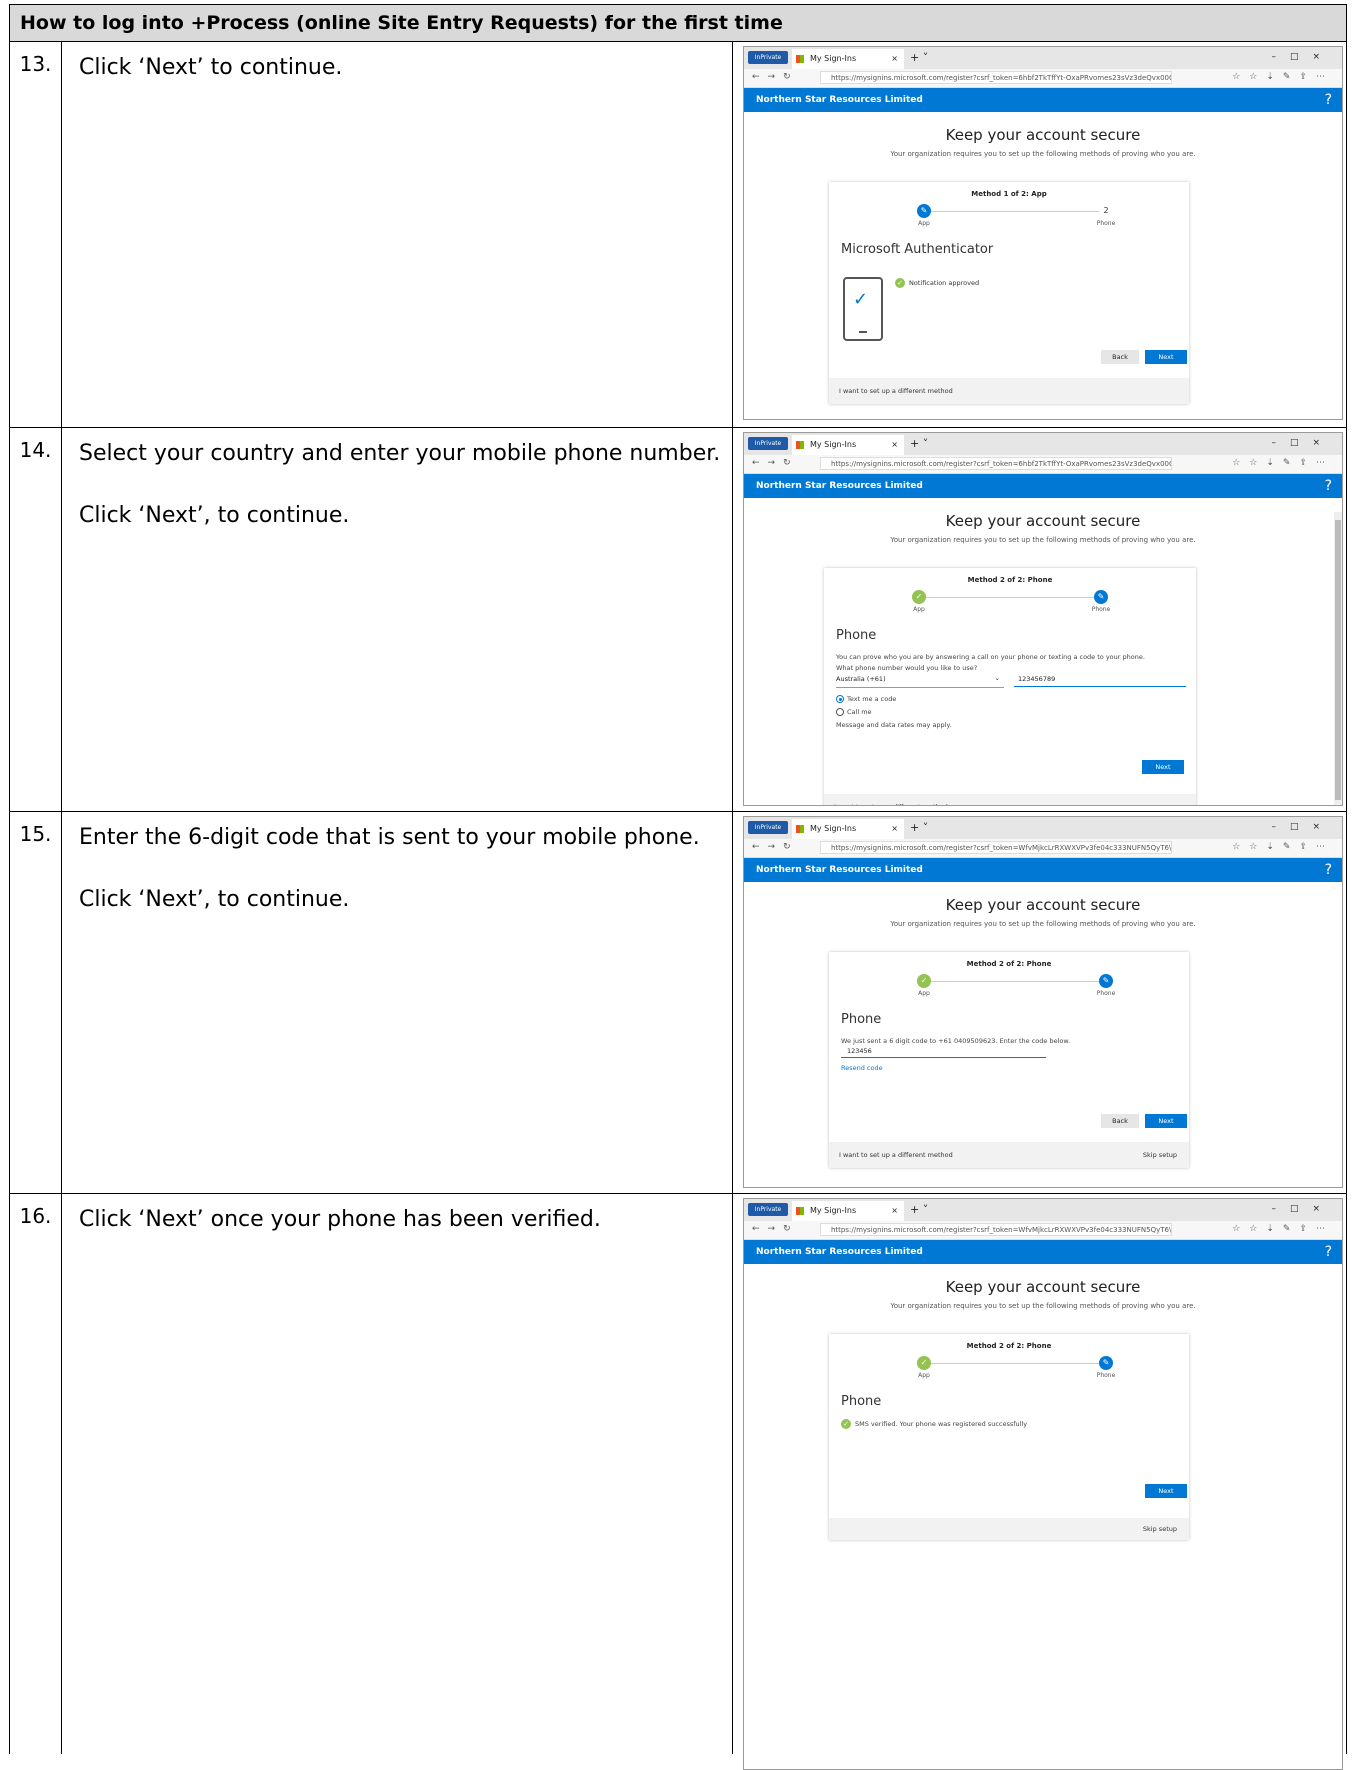  What do you see at coordinates (943, 1052) in the screenshot?
I see `code-input: 123456` at bounding box center [943, 1052].